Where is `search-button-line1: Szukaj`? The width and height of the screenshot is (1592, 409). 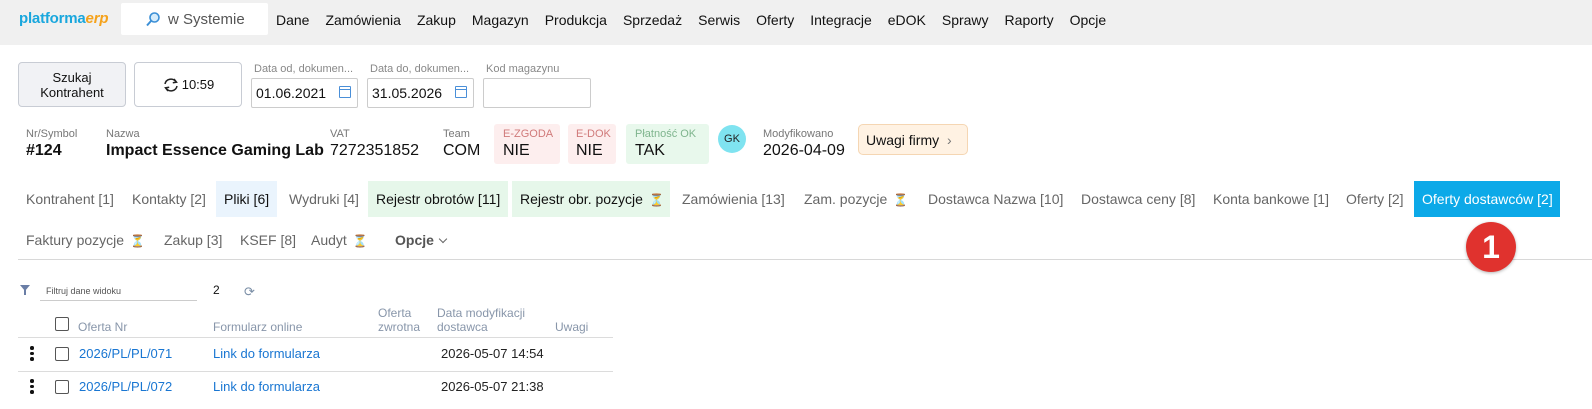
search-button-line1: Szukaj is located at coordinates (72, 77).